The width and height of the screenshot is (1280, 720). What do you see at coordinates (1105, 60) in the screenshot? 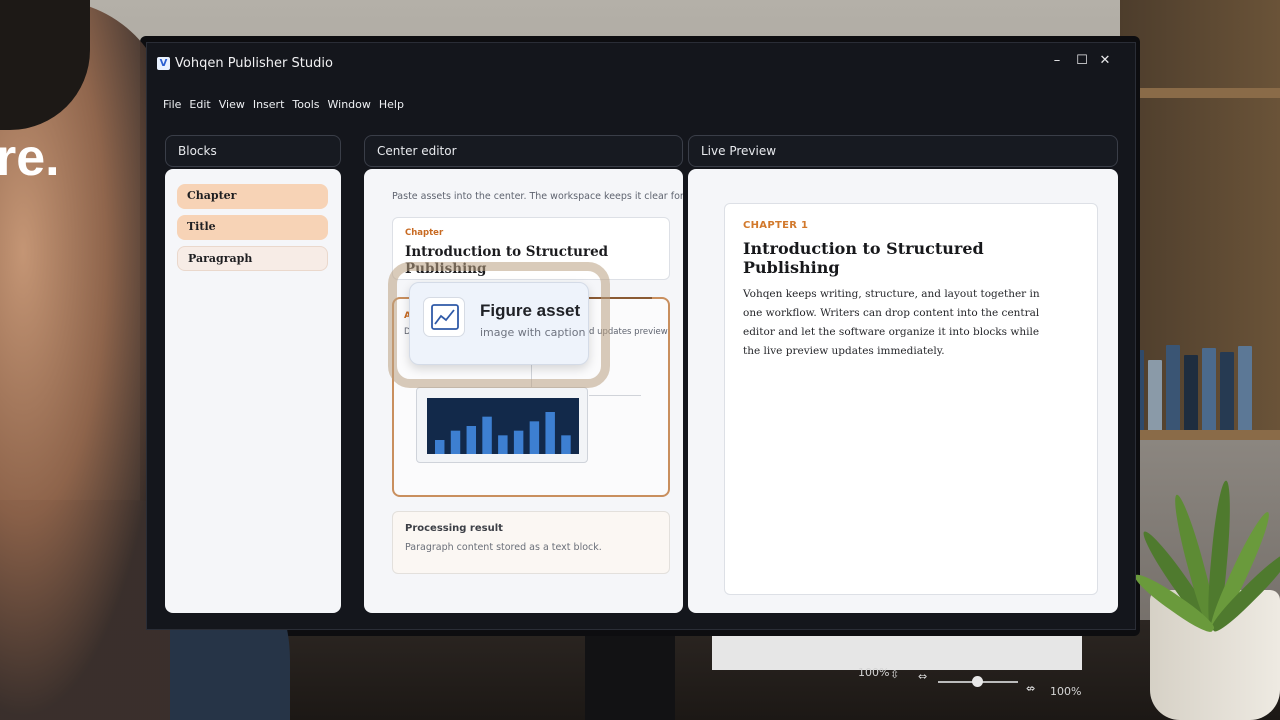
I see `close-button: ✕` at bounding box center [1105, 60].